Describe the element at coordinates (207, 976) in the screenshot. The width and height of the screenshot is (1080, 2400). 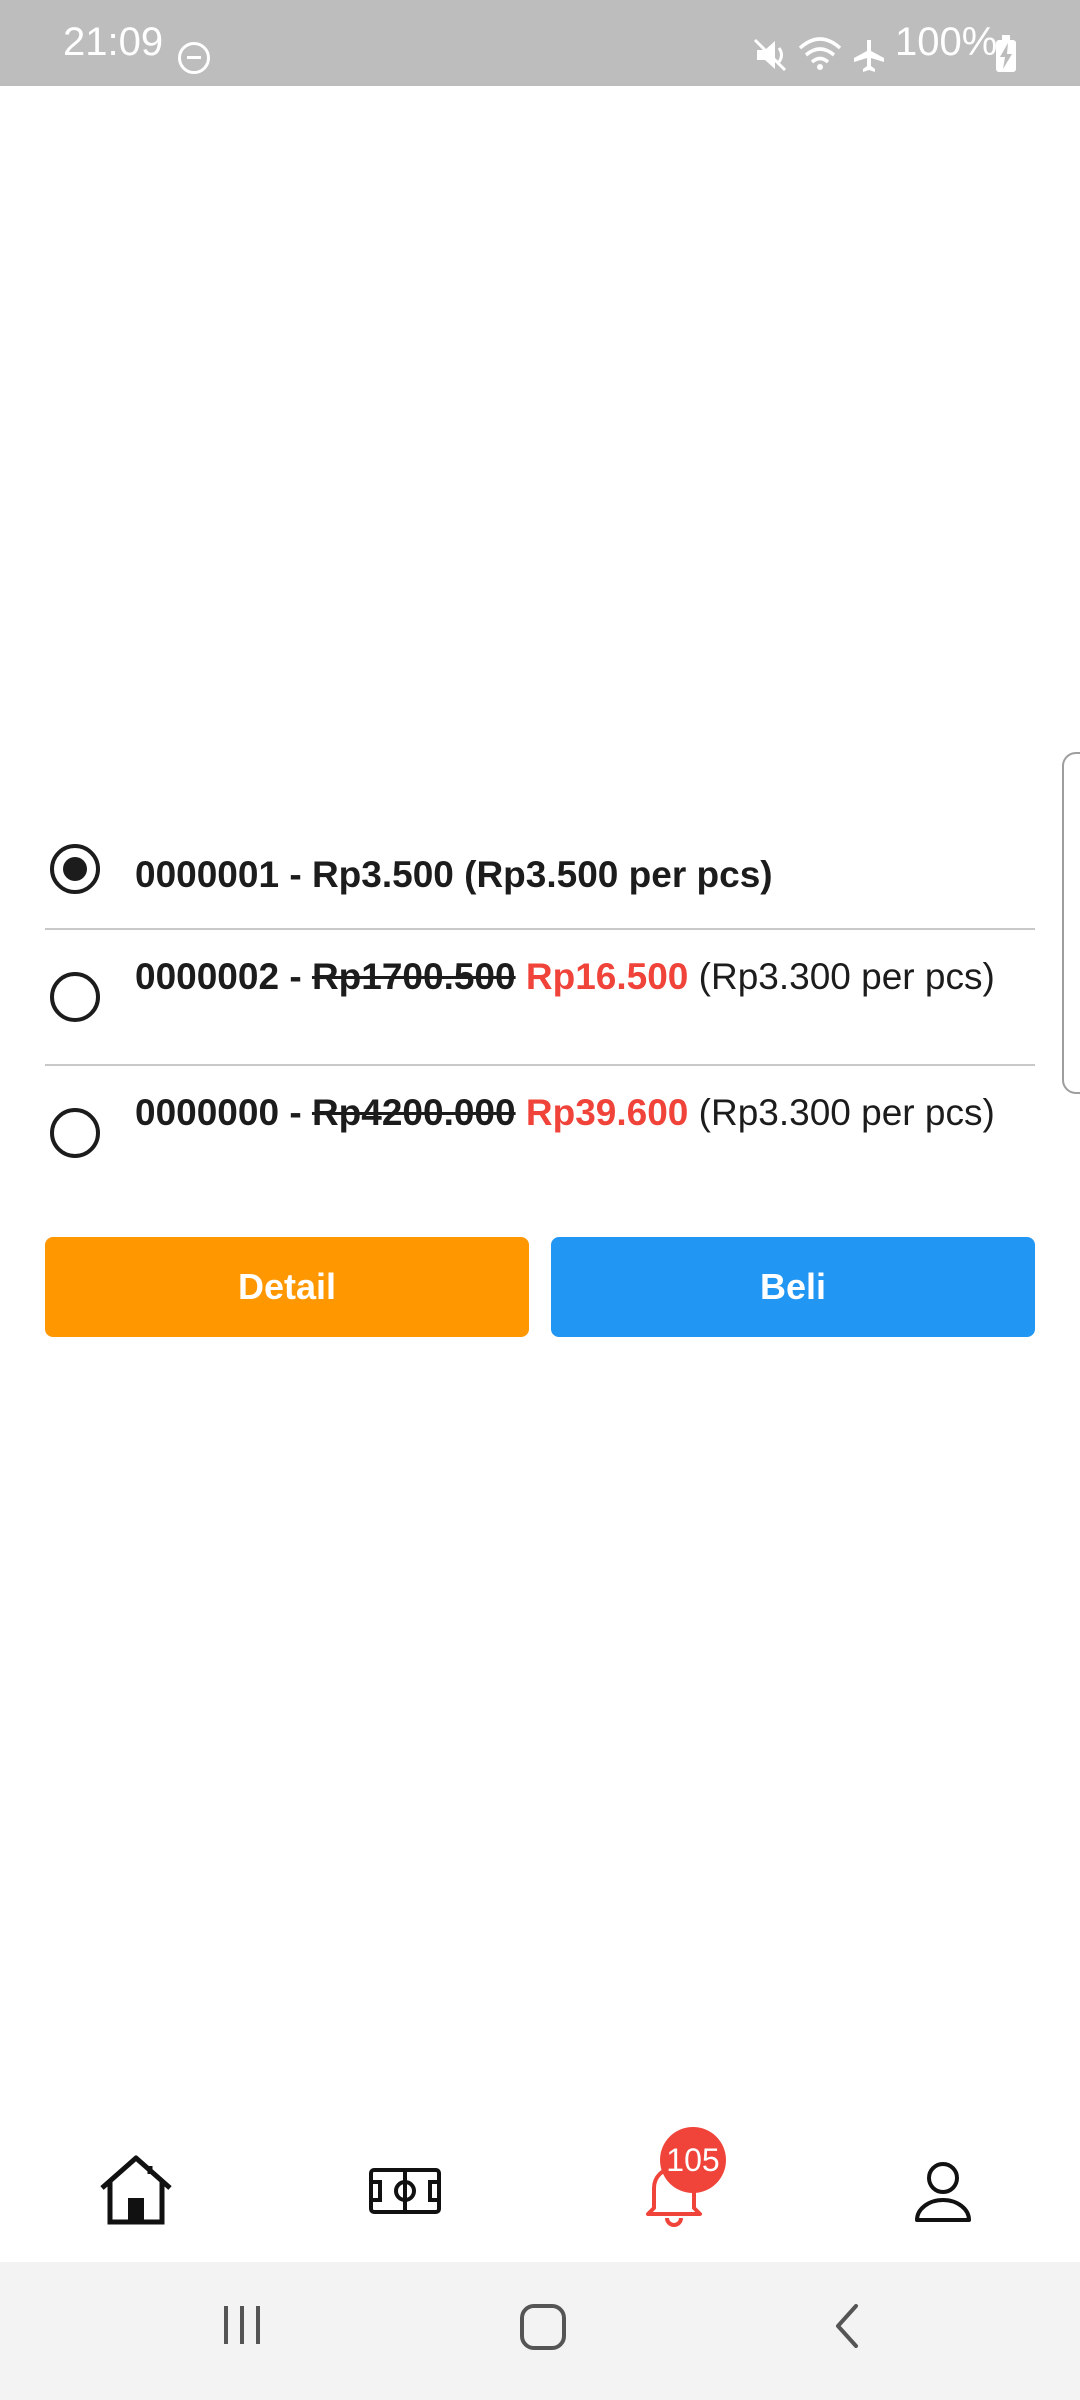
I see `variant-id: 0000002` at that location.